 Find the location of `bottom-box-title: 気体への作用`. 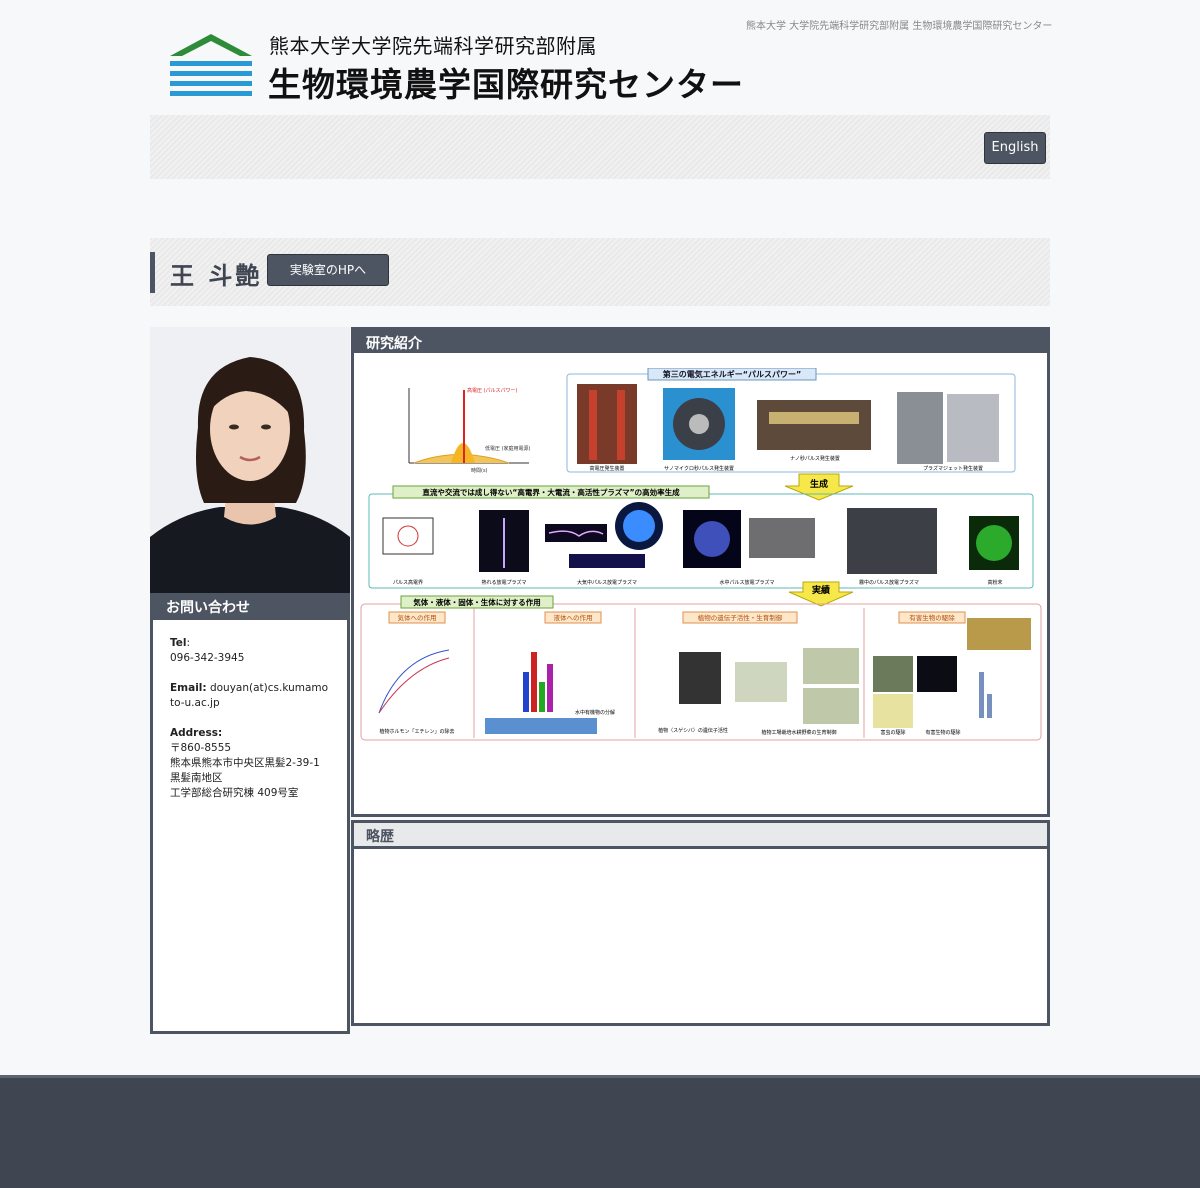

bottom-box-title: 気体への作用 is located at coordinates (417, 617).